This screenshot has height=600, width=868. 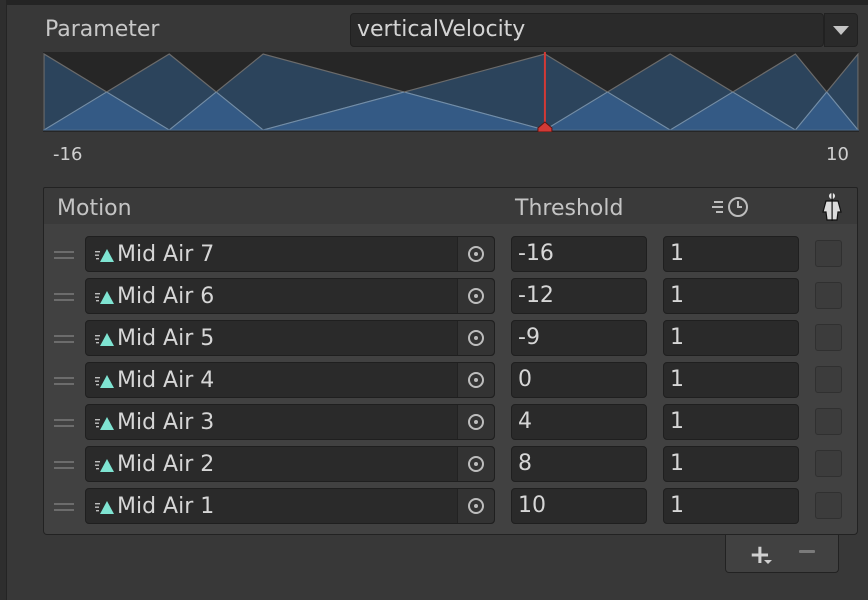 What do you see at coordinates (760, 555) in the screenshot?
I see `add-motion-button: +` at bounding box center [760, 555].